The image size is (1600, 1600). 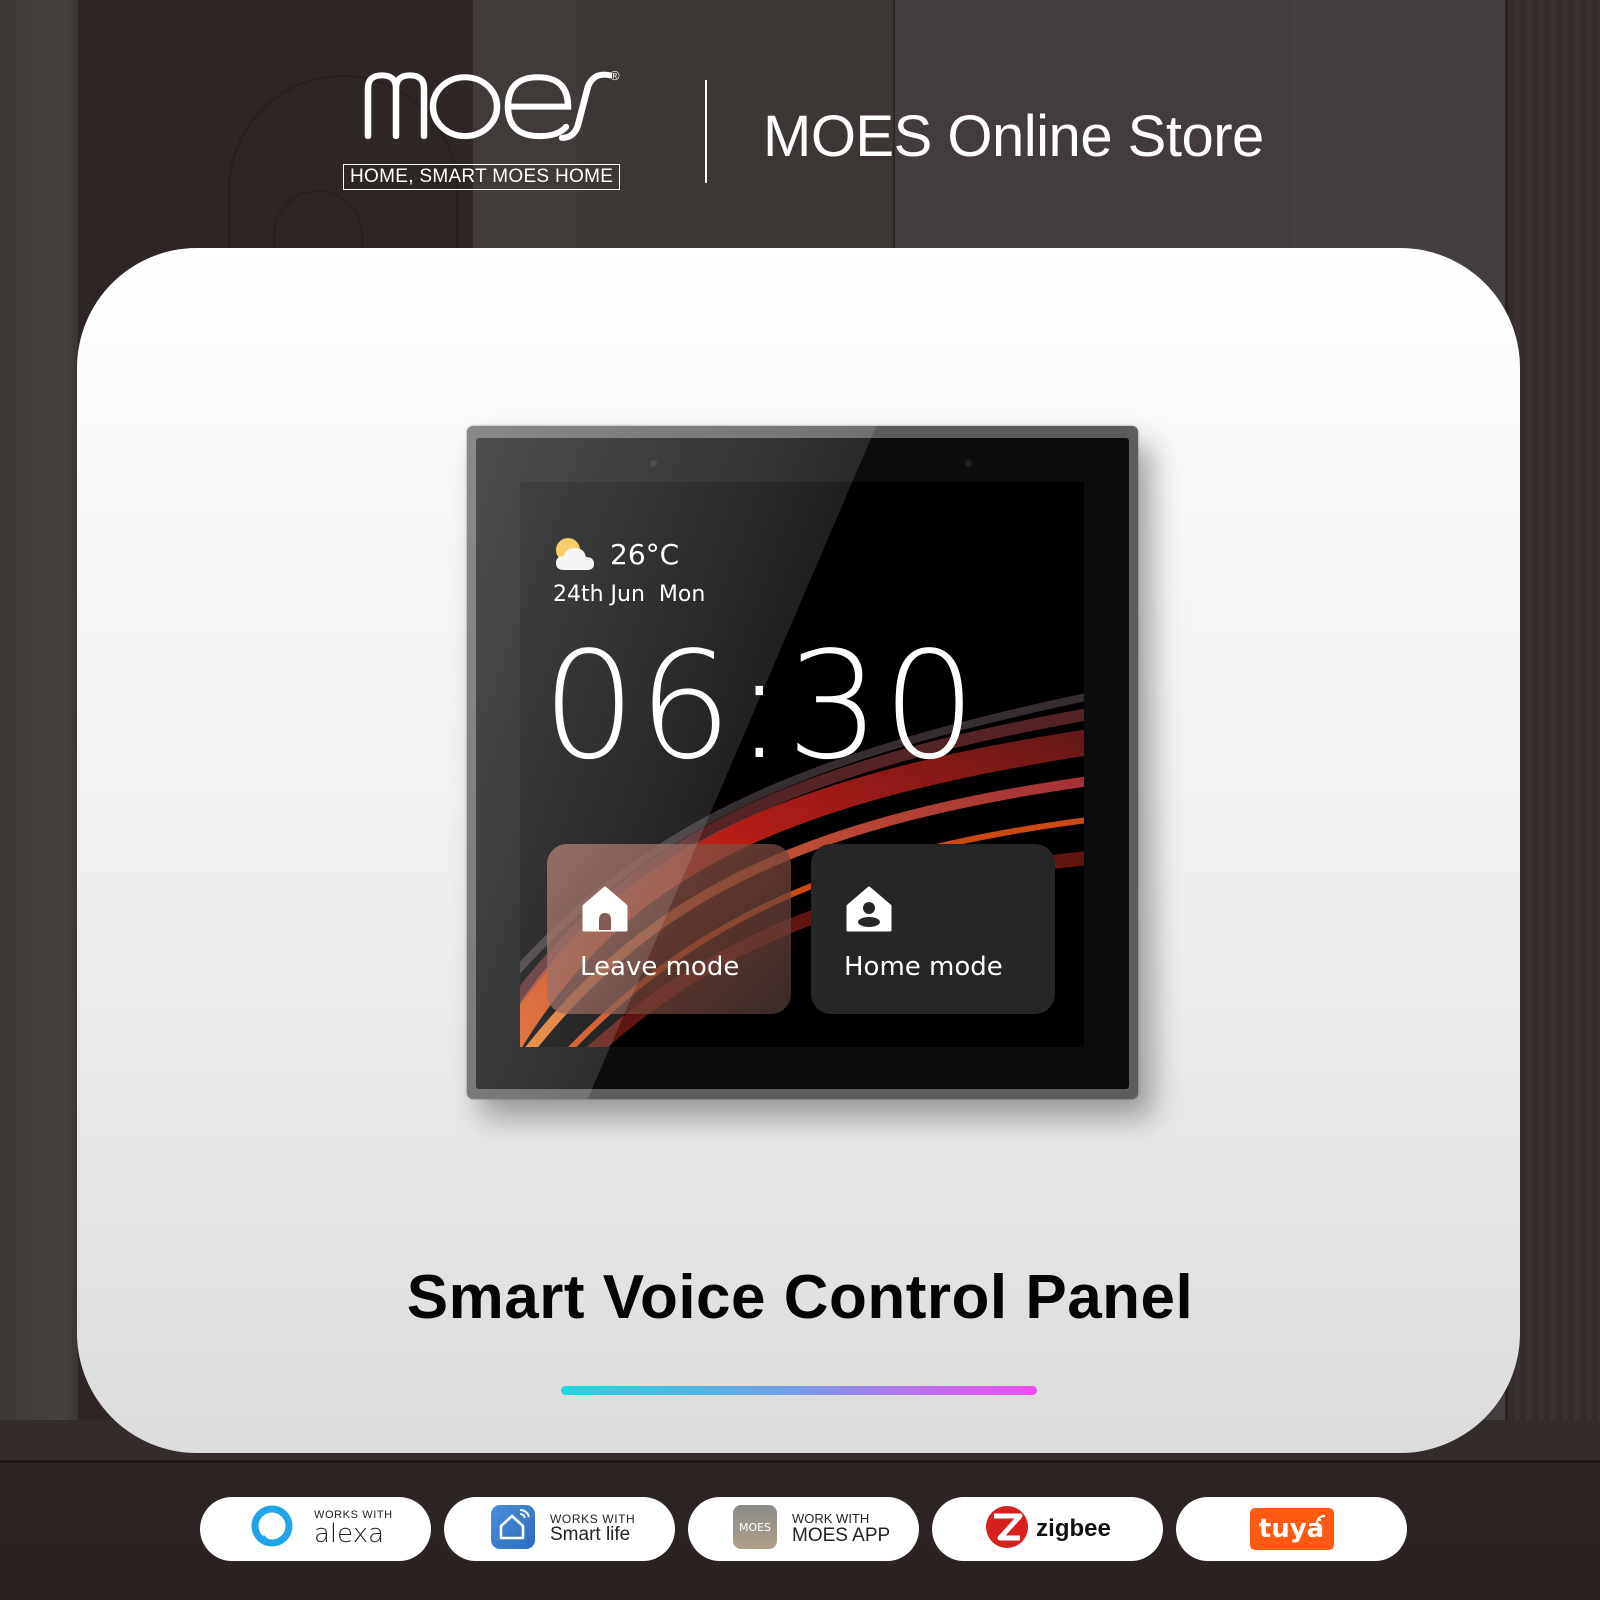 I want to click on product-title: Smart Voice Control Panel, so click(x=800, y=1297).